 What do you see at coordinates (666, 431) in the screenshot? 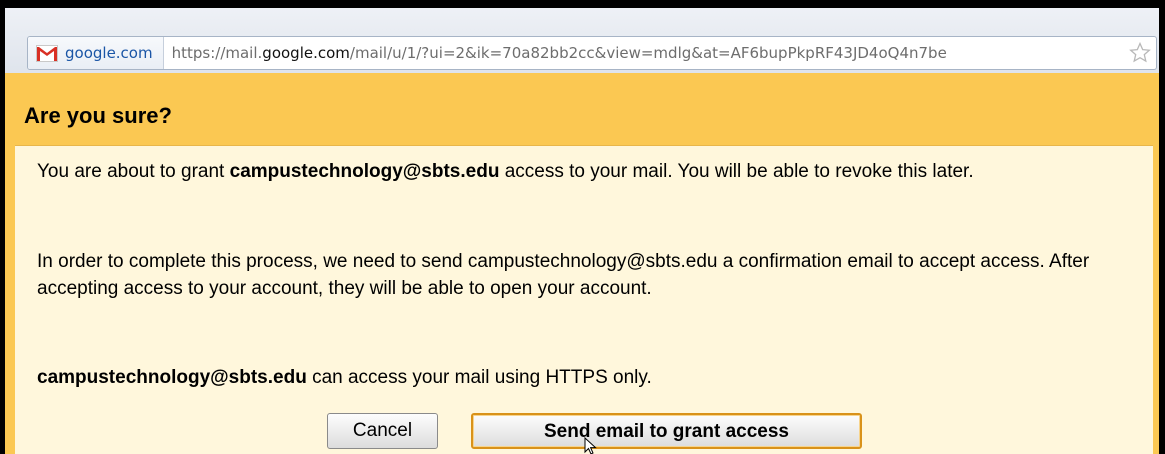
I see `send-email-button: Send email to grant access` at bounding box center [666, 431].